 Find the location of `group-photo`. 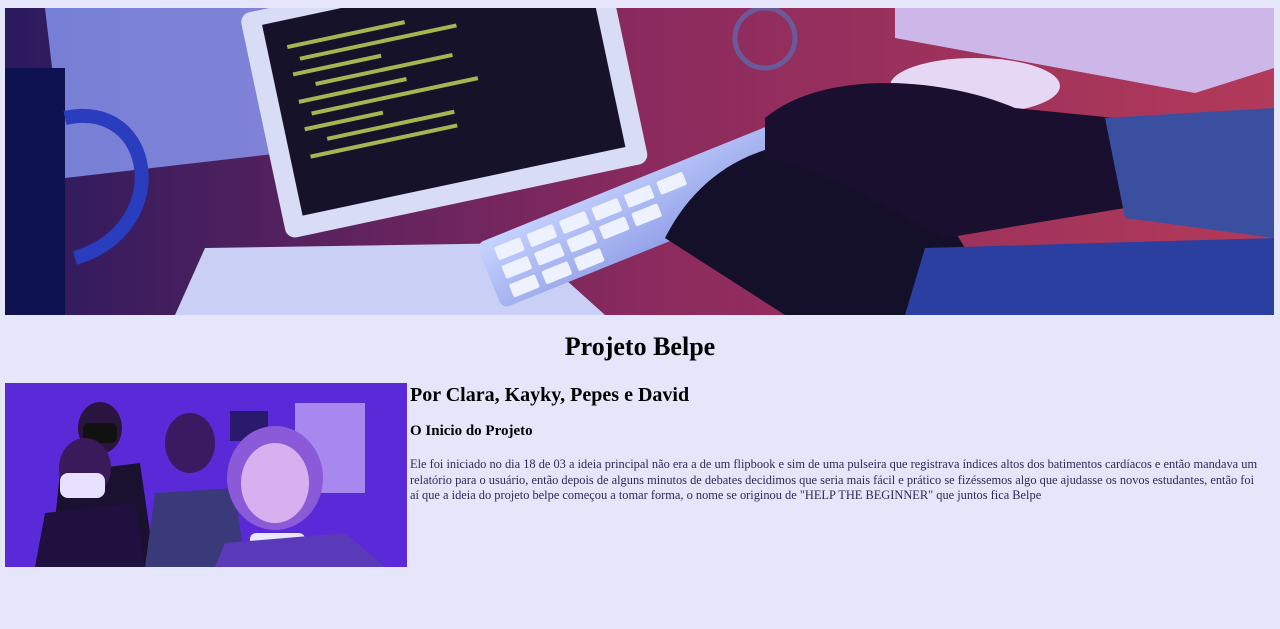

group-photo is located at coordinates (206, 475).